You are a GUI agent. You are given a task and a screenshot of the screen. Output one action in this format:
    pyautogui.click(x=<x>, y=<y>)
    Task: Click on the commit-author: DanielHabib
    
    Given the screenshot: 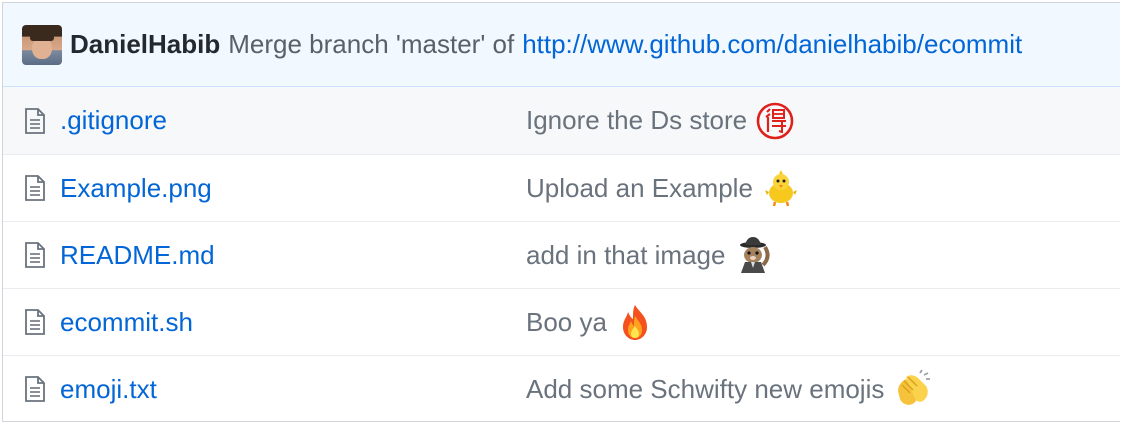 What is the action you would take?
    pyautogui.click(x=145, y=44)
    